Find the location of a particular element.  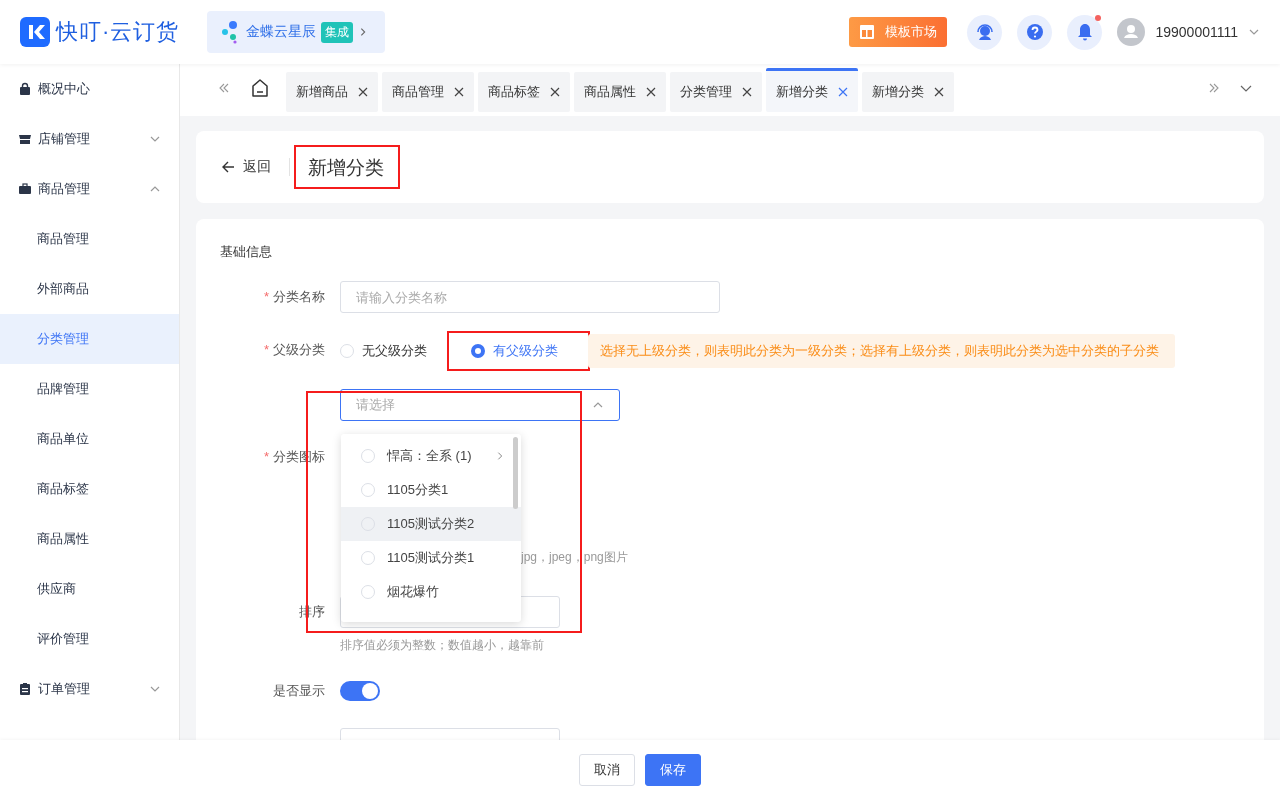

cancel-button: 取消 is located at coordinates (607, 770).